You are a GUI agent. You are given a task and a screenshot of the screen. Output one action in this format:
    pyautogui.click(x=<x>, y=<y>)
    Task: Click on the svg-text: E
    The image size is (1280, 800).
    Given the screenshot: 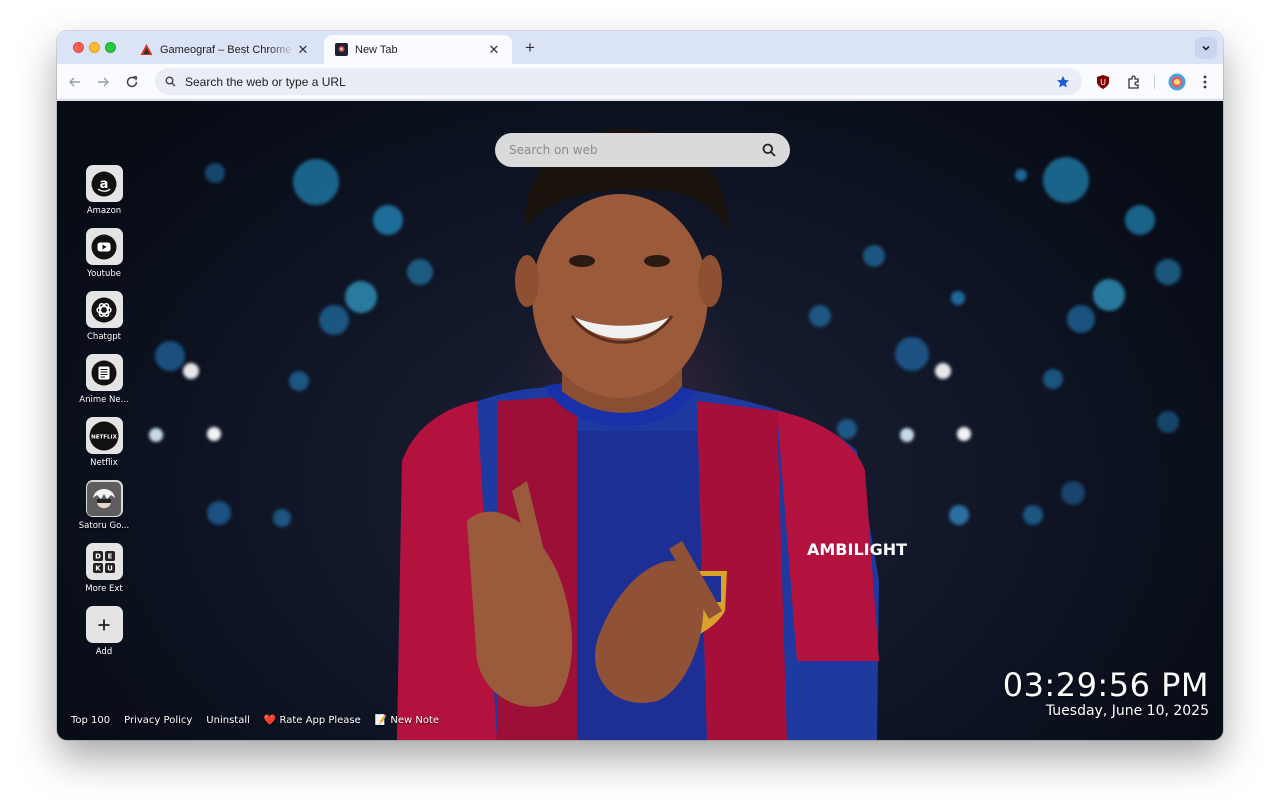 What is the action you would take?
    pyautogui.click(x=110, y=556)
    